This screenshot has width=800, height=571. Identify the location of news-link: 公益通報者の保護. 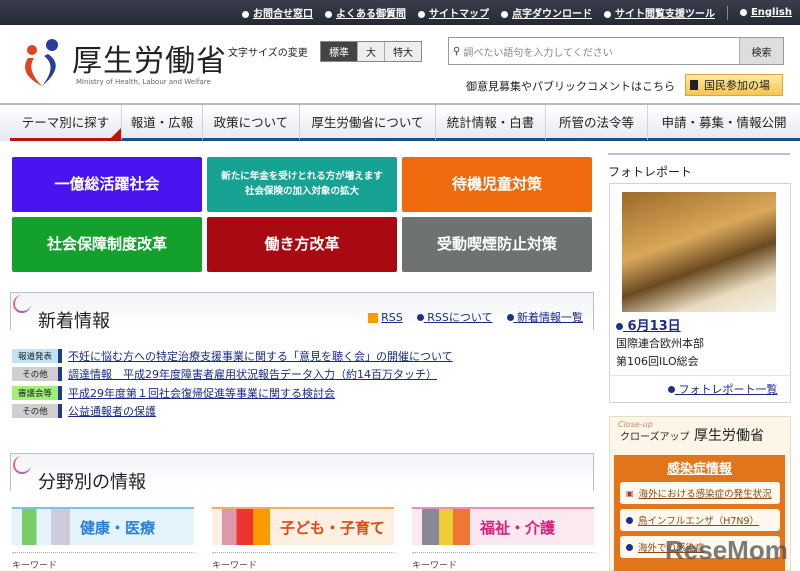
(112, 411).